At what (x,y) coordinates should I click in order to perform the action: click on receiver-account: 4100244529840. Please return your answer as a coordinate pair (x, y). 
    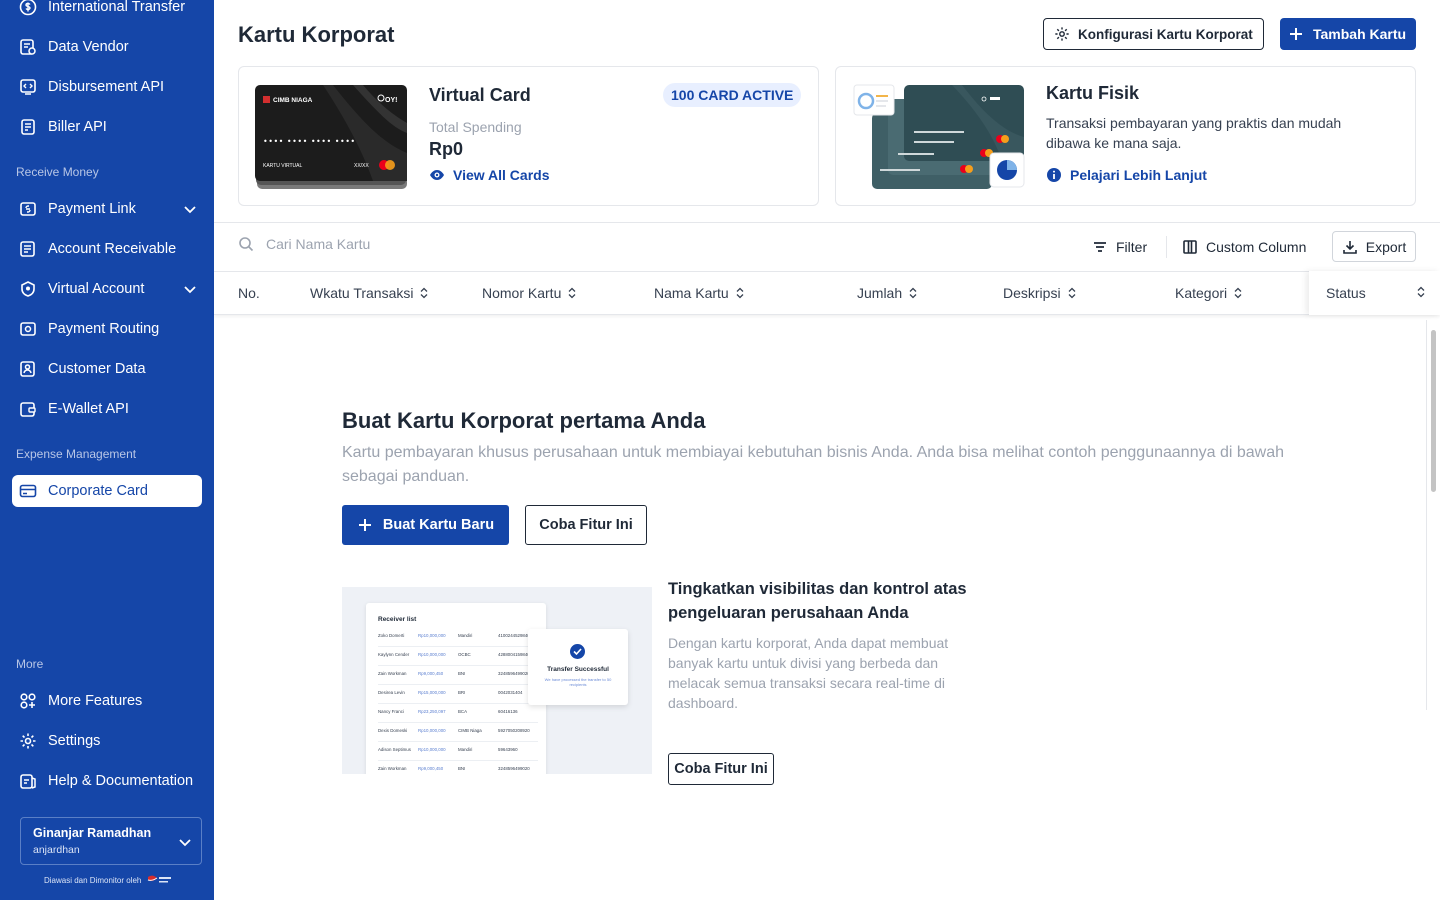
    Looking at the image, I should click on (514, 635).